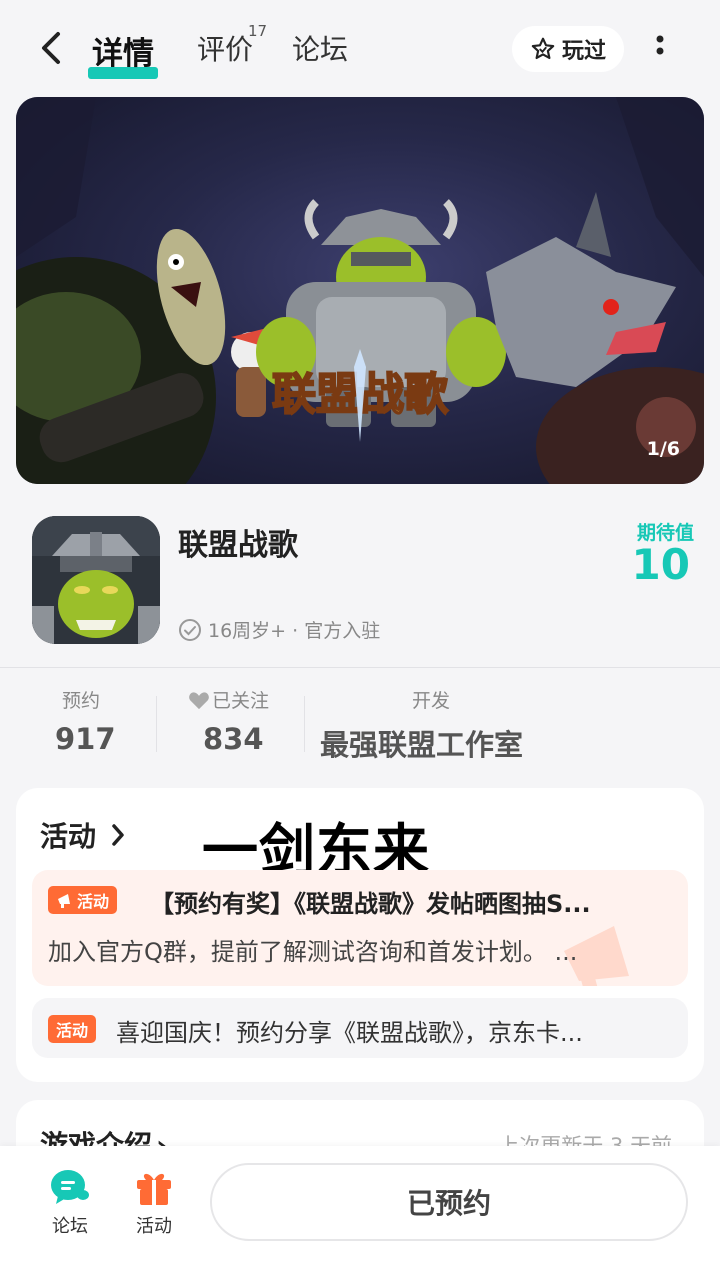  What do you see at coordinates (96, 580) in the screenshot?
I see `app-icon` at bounding box center [96, 580].